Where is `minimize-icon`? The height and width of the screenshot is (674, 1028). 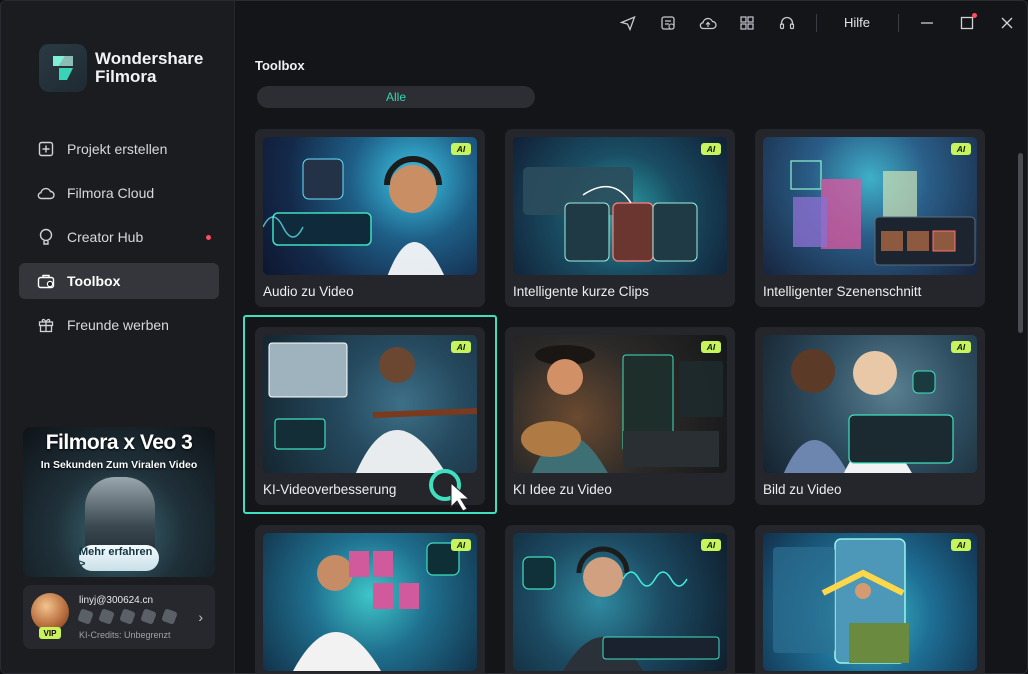
minimize-icon is located at coordinates (927, 23).